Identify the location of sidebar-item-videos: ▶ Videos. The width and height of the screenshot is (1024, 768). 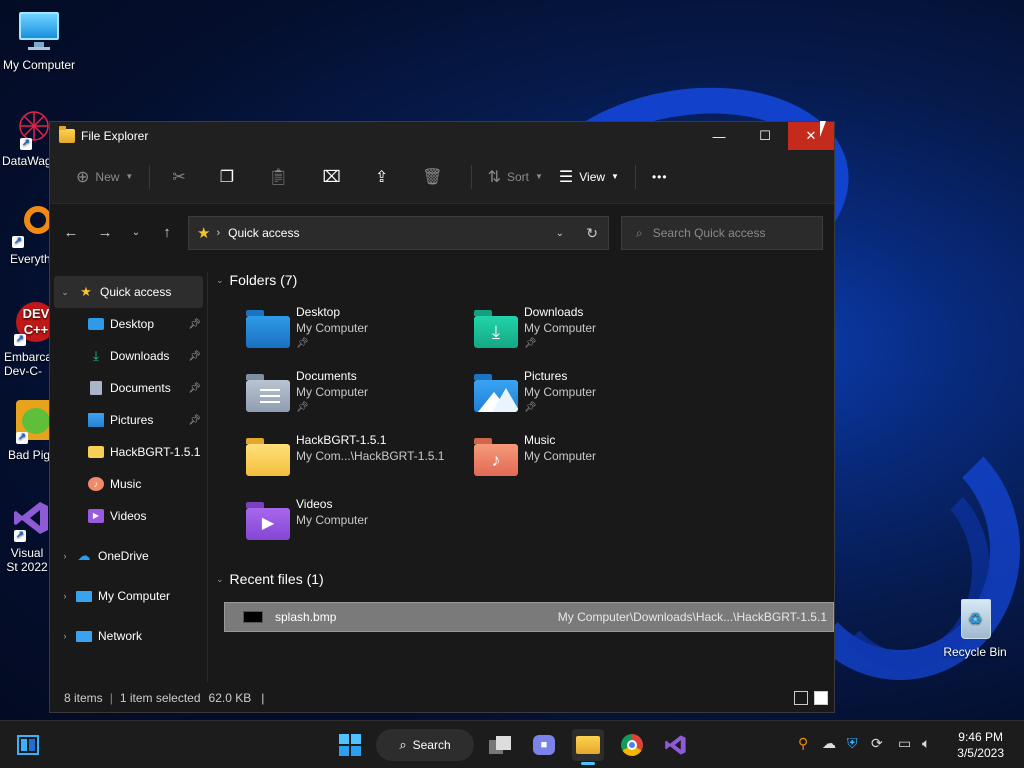
(128, 516).